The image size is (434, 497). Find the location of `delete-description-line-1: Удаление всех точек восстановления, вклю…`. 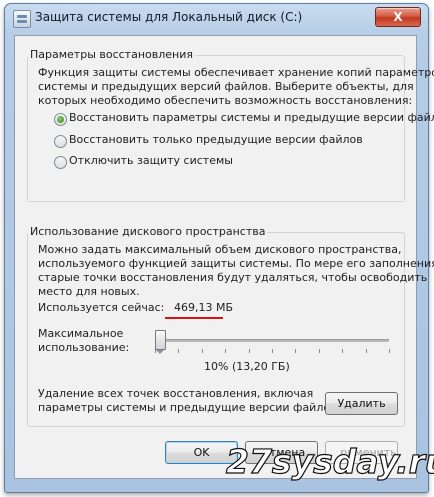

delete-description-line-1: Удаление всех точек восстановления, вклю… is located at coordinates (176, 393).